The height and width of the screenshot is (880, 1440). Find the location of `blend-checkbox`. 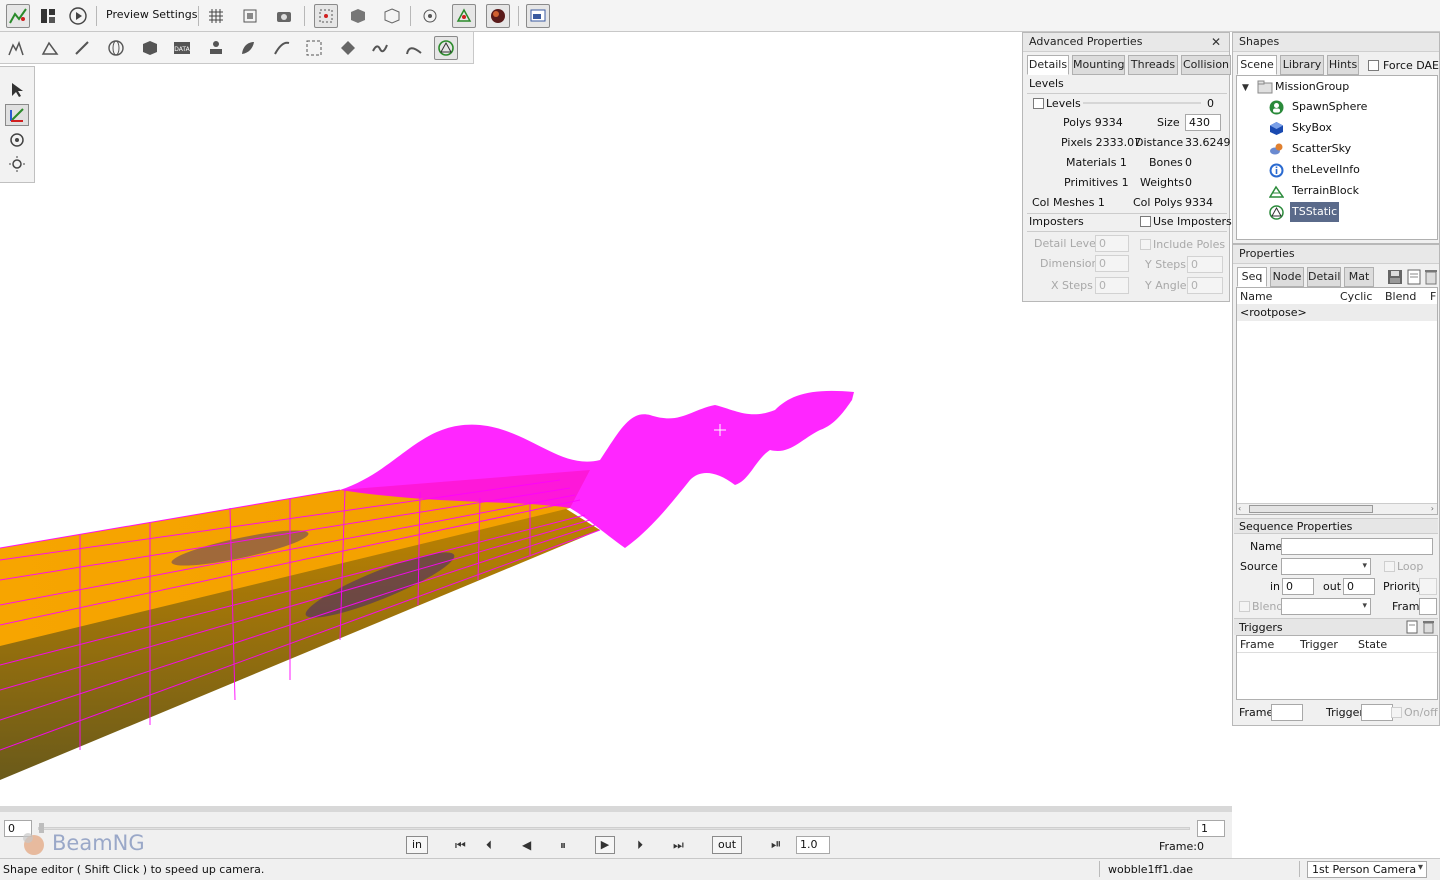

blend-checkbox is located at coordinates (1244, 606).